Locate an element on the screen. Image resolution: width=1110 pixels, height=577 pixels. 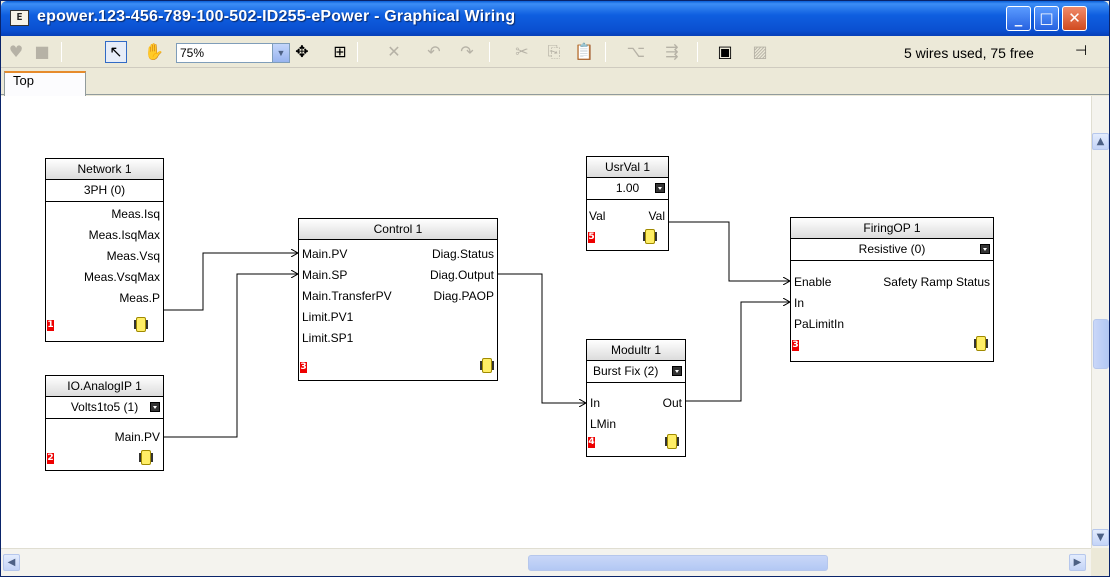
redo-icon: ↷ is located at coordinates (467, 52).